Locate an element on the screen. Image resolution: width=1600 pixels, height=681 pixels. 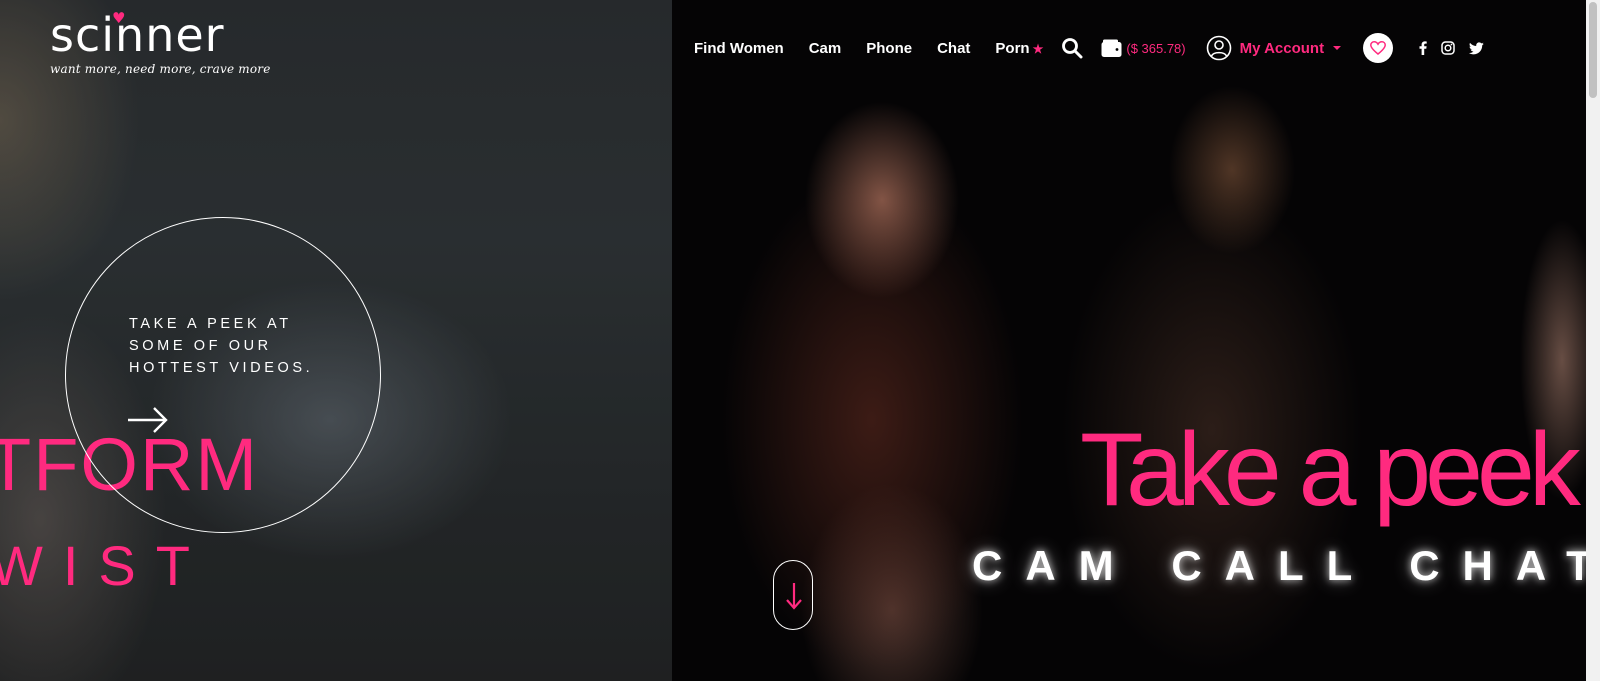
nav-chat: Chat is located at coordinates (953, 48).